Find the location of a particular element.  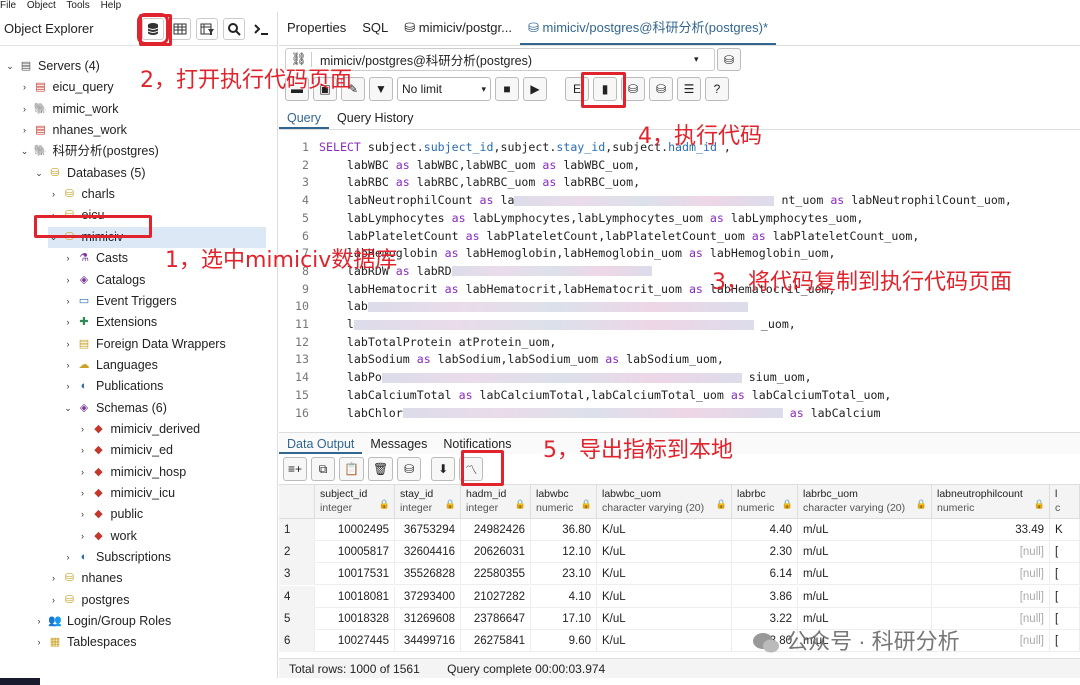

table-cell: 3.86 is located at coordinates (765, 596).